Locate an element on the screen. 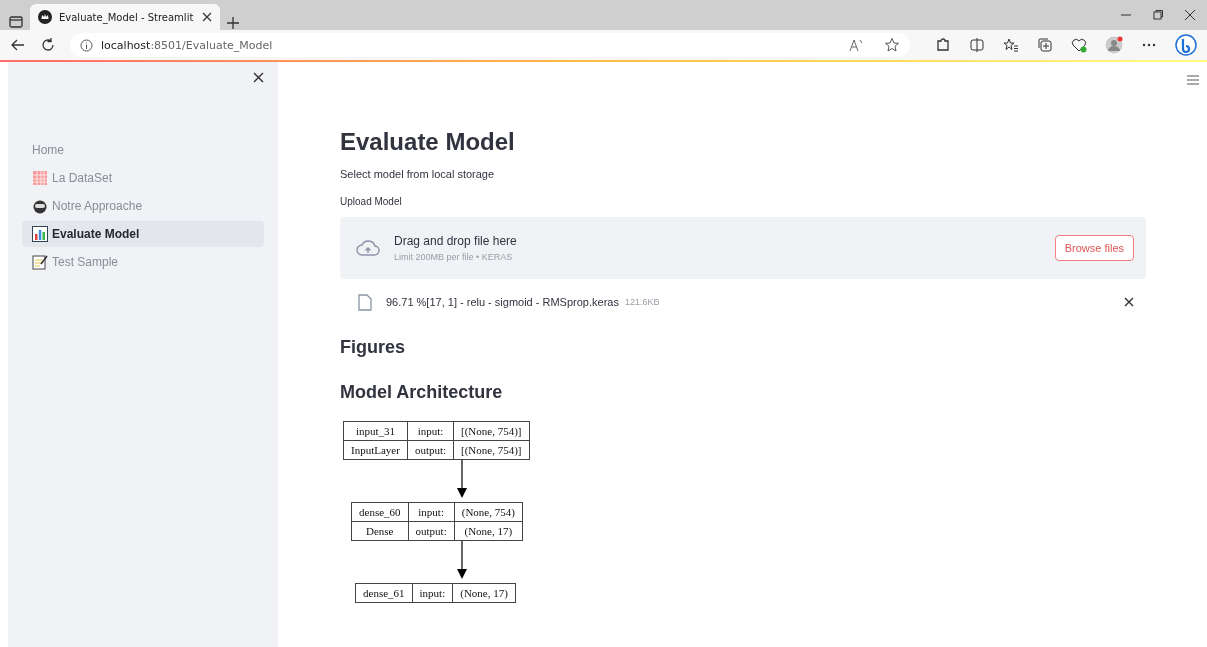  layer-cell: Dense is located at coordinates (380, 531).